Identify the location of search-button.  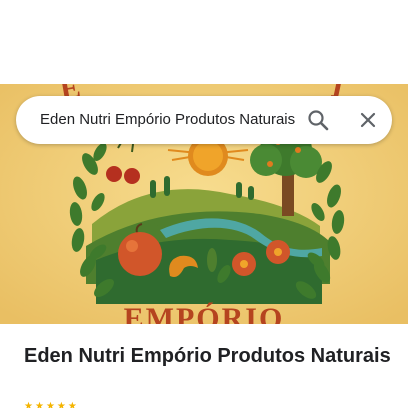
(318, 120).